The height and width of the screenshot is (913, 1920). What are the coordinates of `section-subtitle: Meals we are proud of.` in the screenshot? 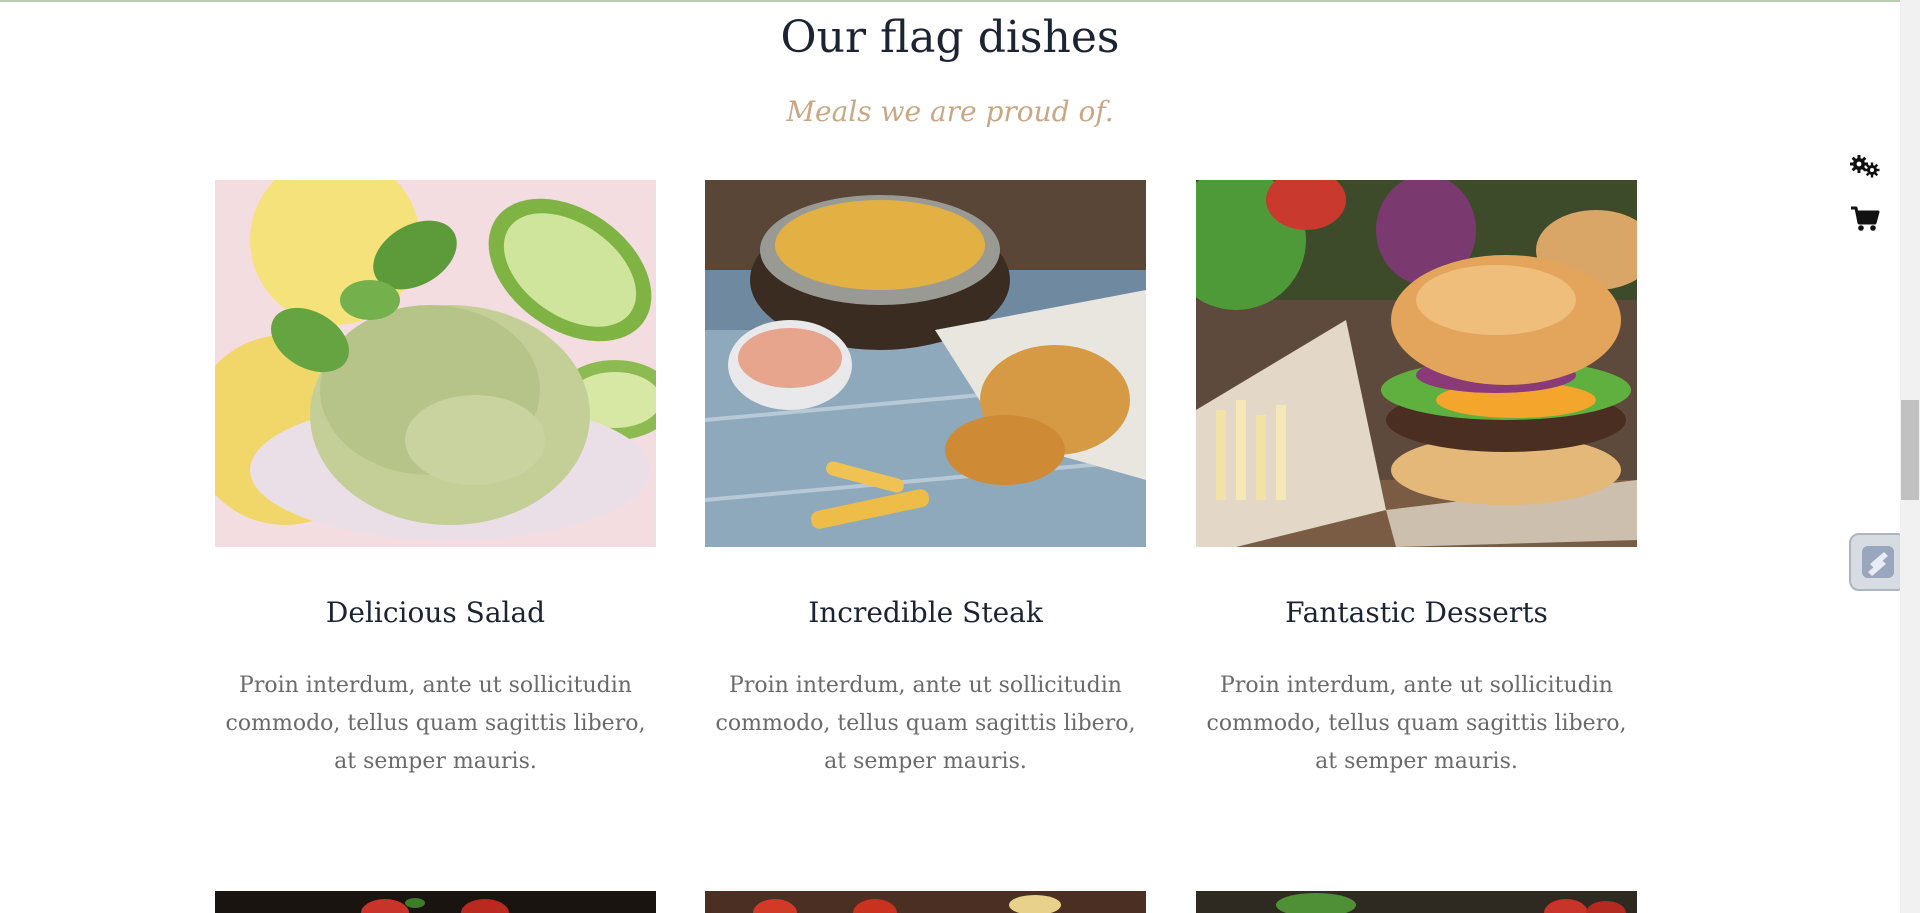 It's located at (950, 111).